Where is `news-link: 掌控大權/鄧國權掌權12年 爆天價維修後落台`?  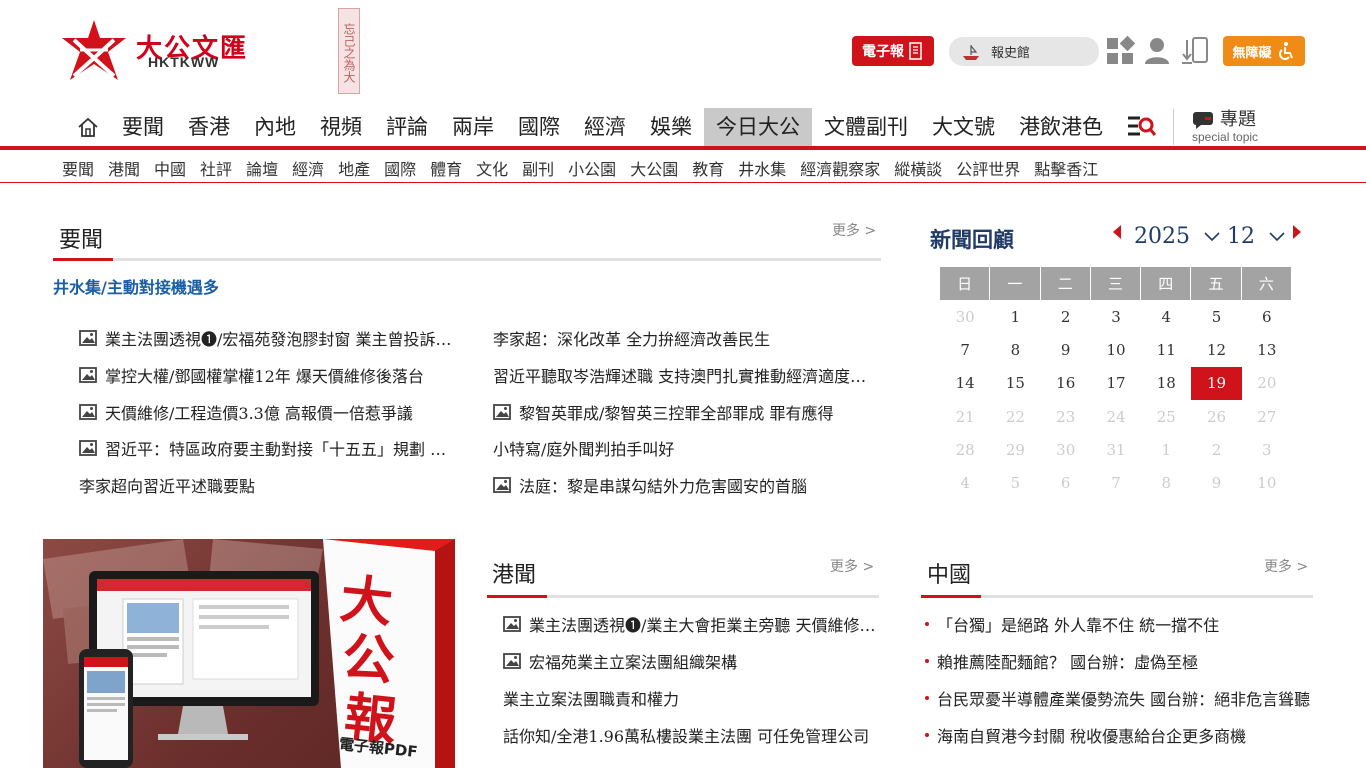 news-link: 掌控大權/鄧國權掌權12年 爆天價維修後落台 is located at coordinates (266, 375).